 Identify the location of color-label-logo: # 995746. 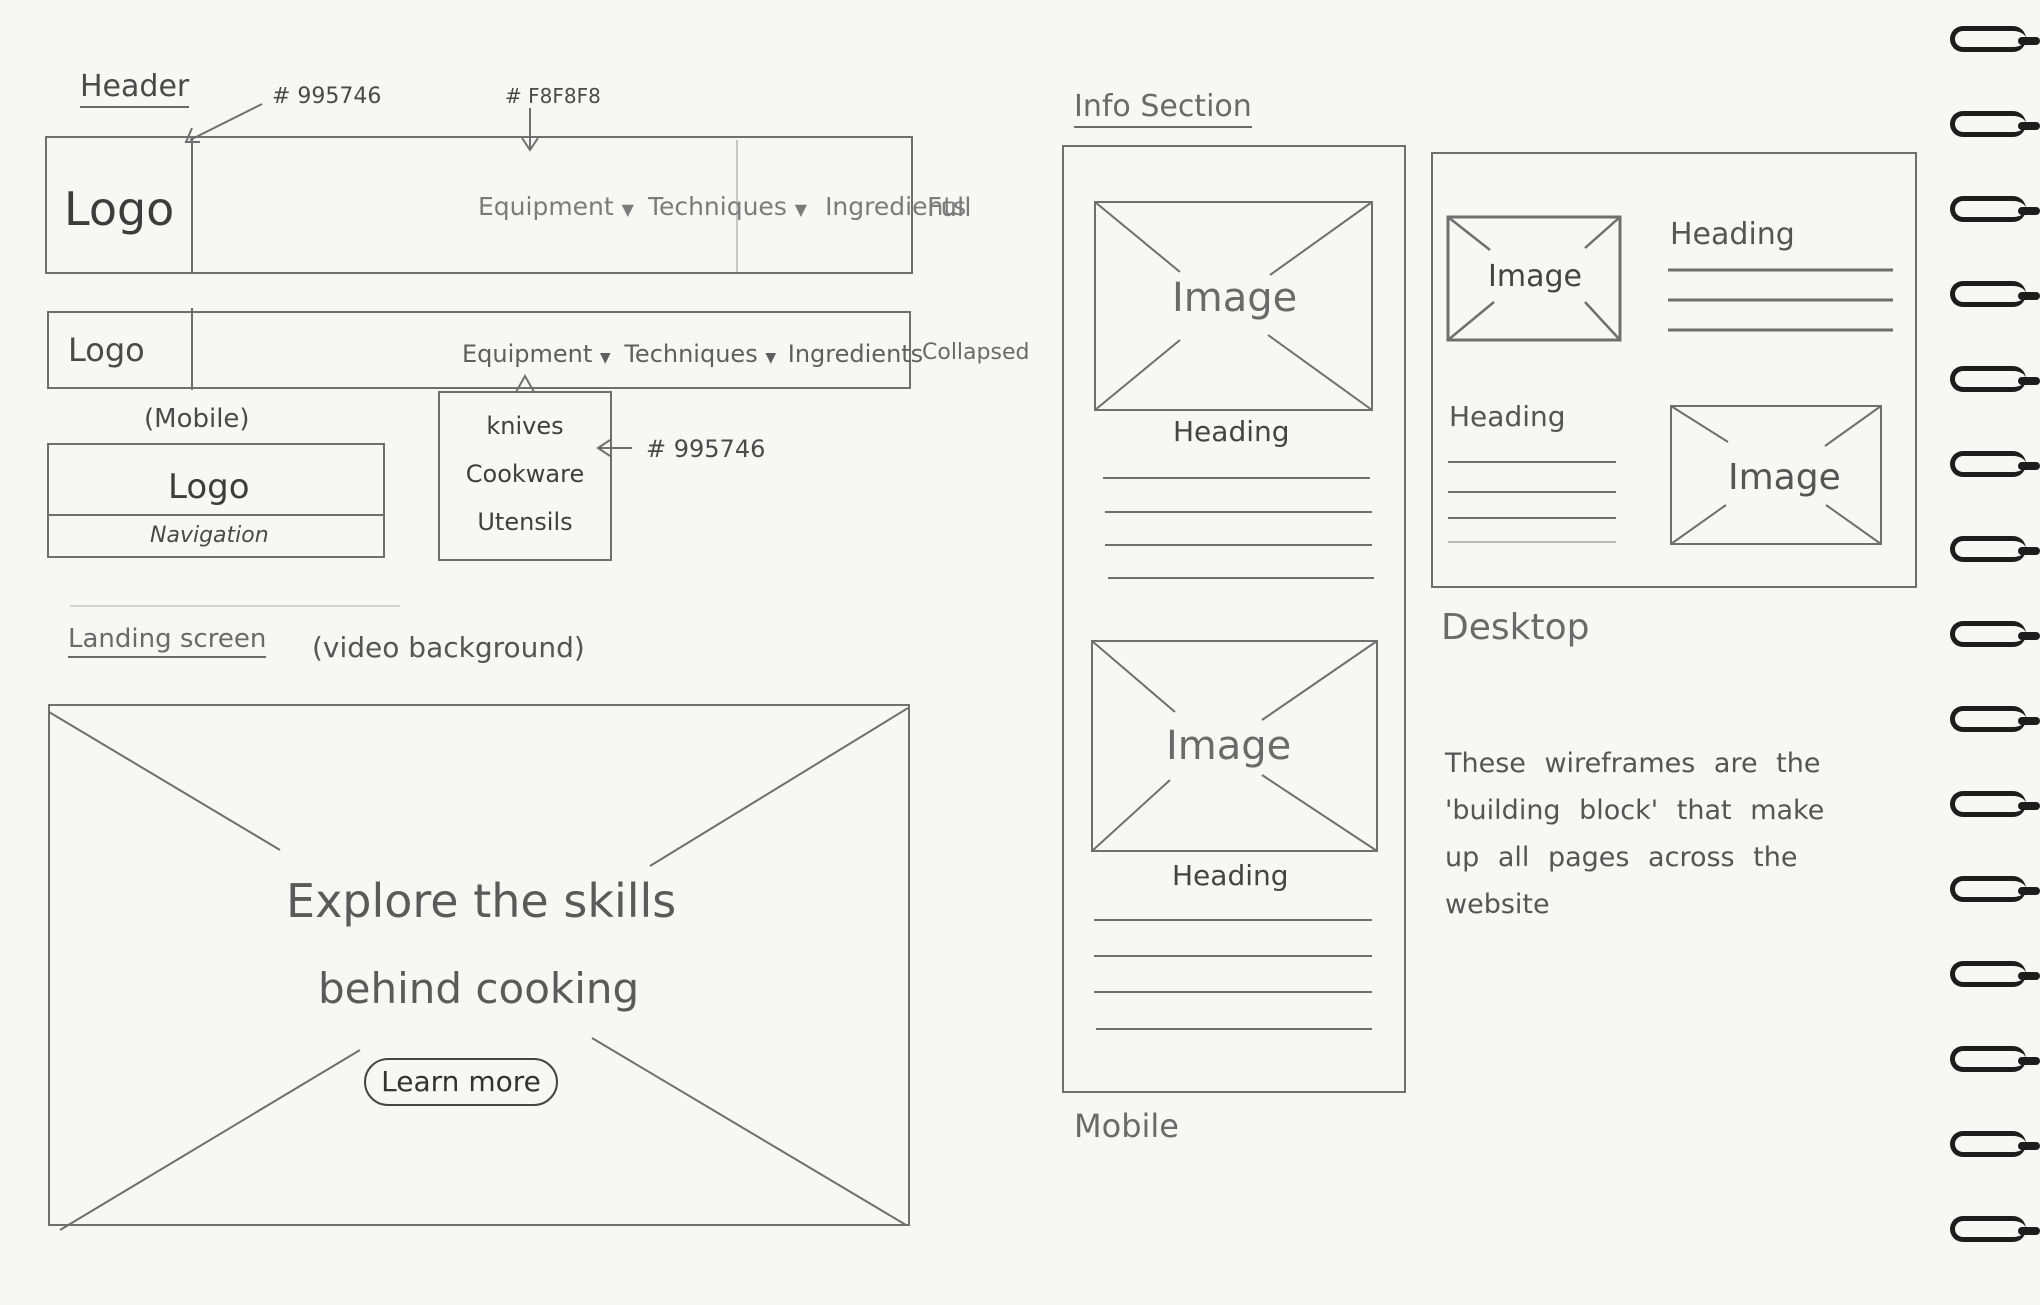
(327, 96).